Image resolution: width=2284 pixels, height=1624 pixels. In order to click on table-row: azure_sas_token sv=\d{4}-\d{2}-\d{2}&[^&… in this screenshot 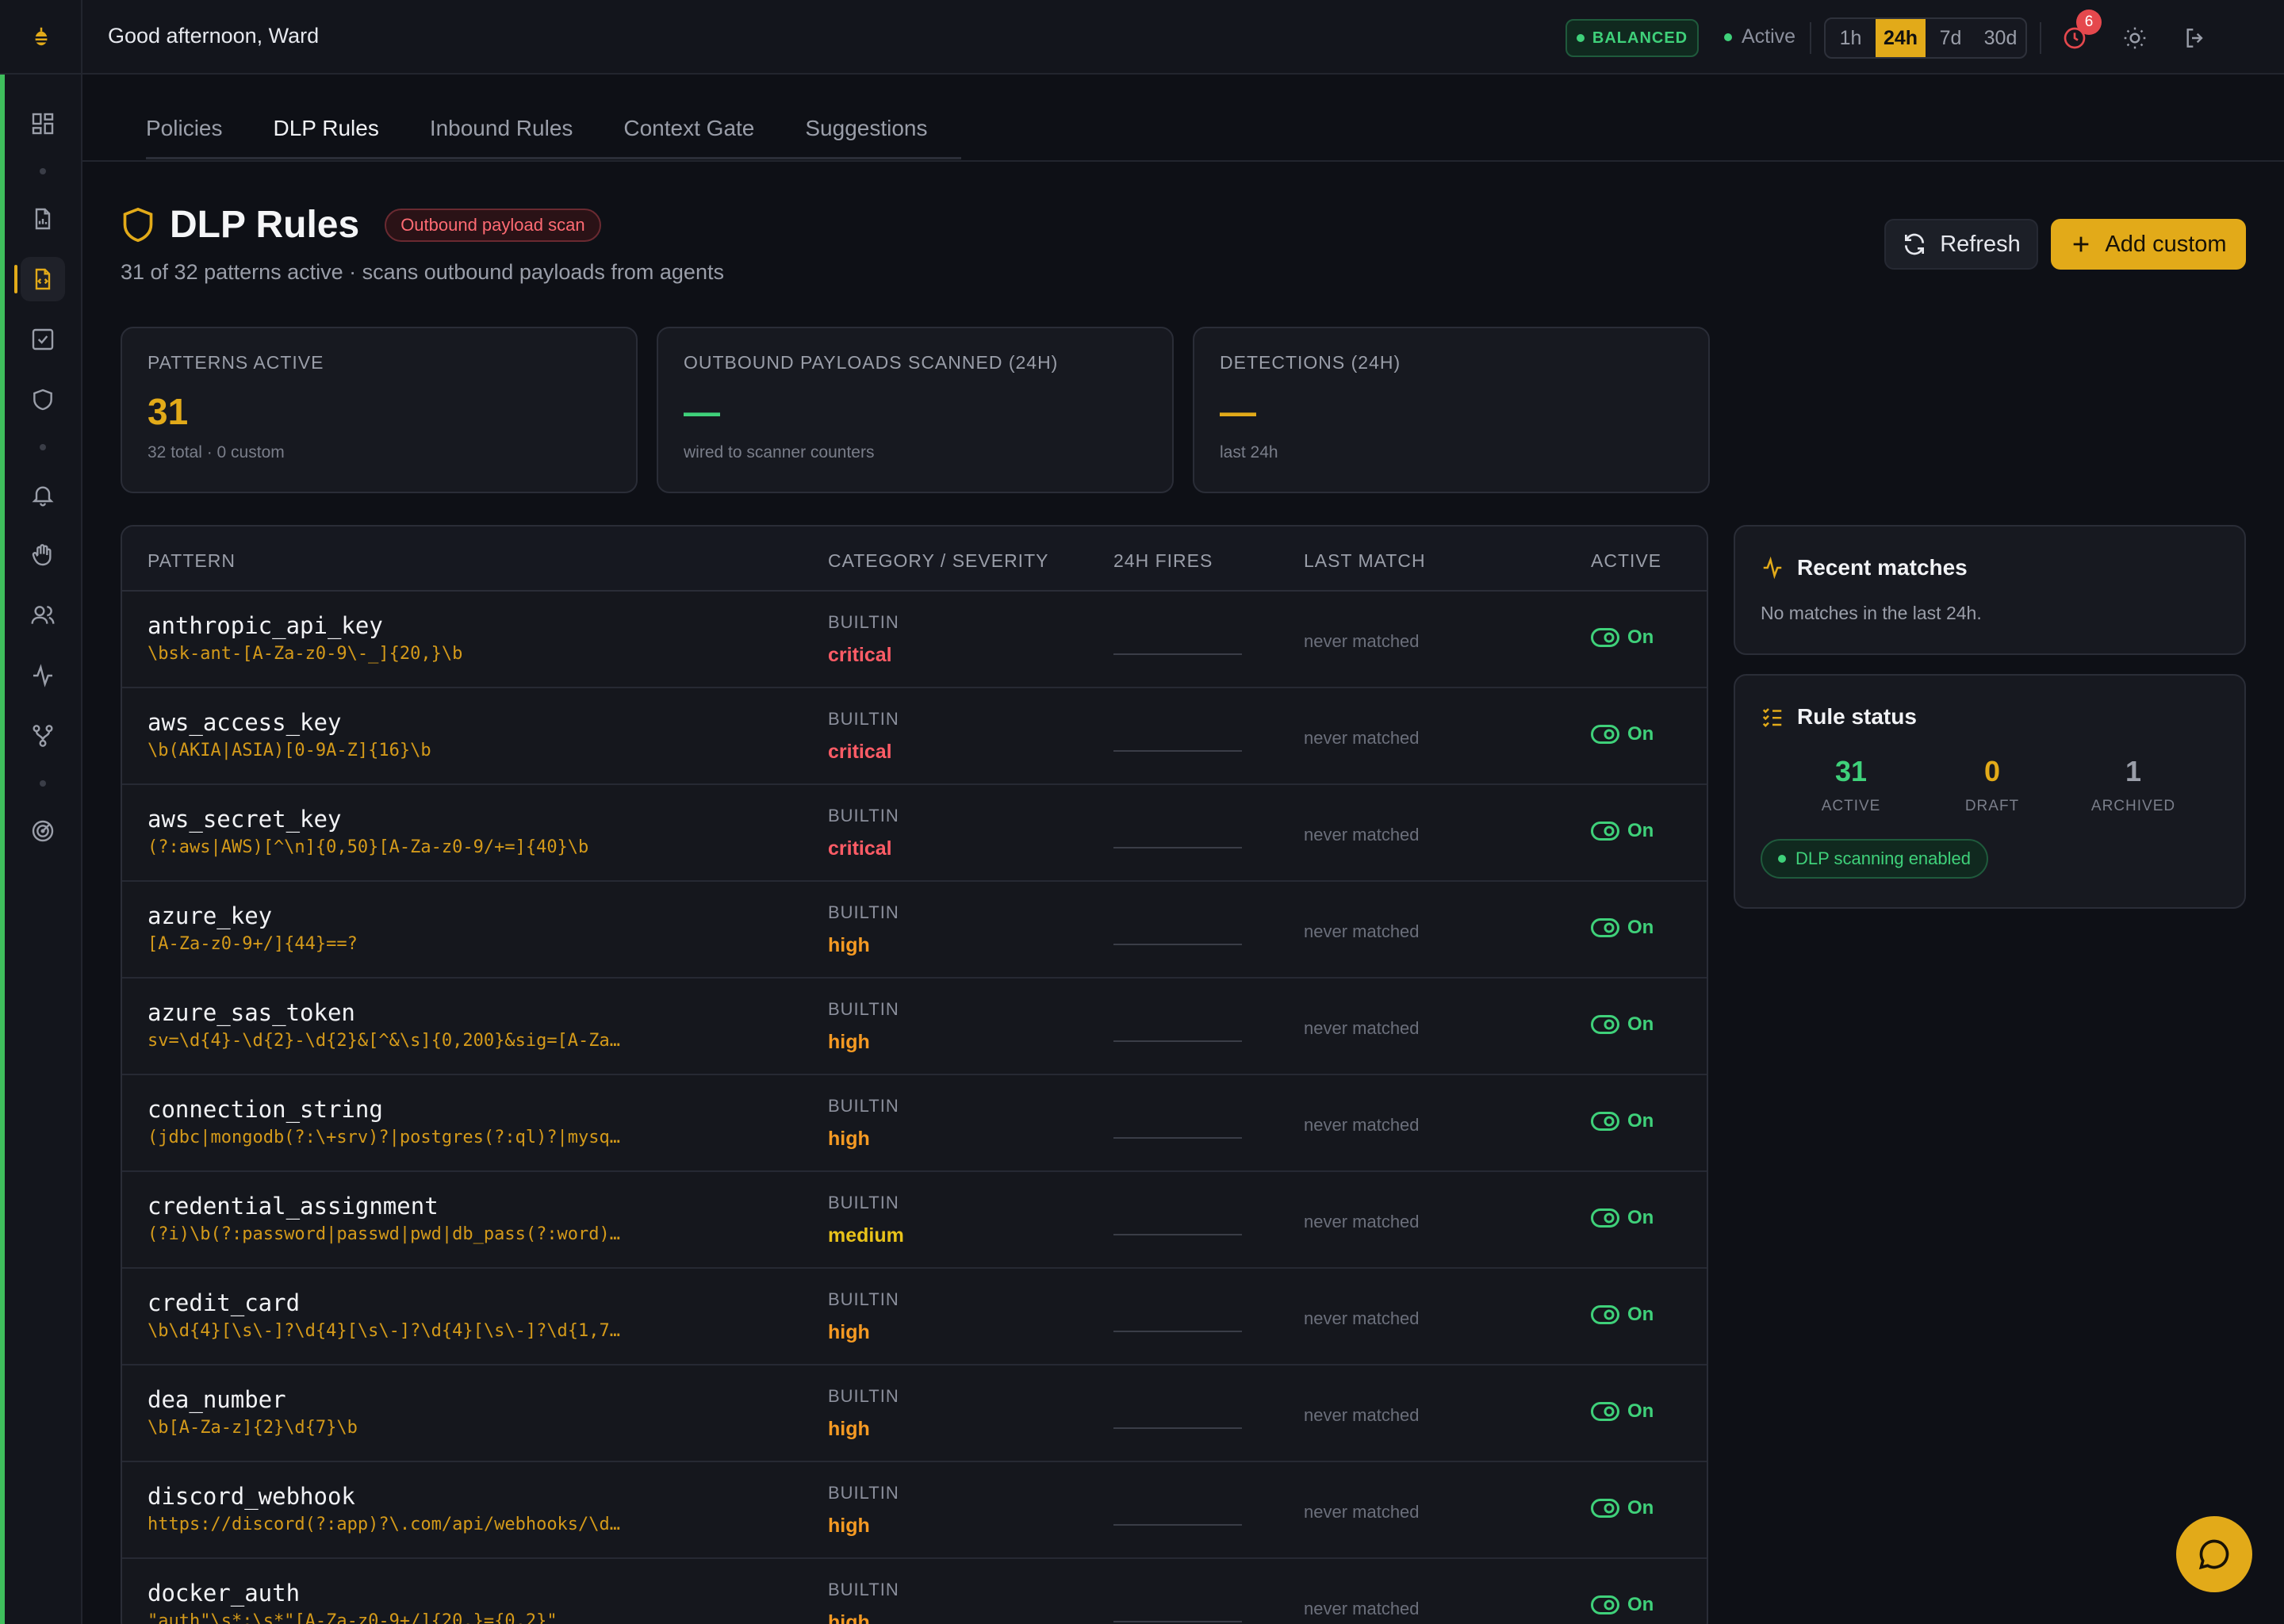, I will do `click(914, 1027)`.